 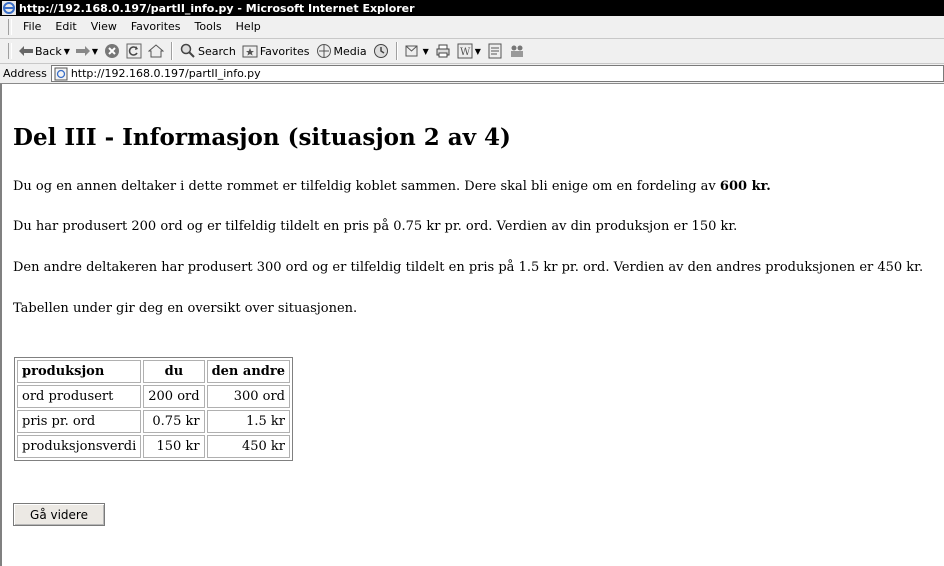 I want to click on menu-edit: Edit, so click(x=65, y=27).